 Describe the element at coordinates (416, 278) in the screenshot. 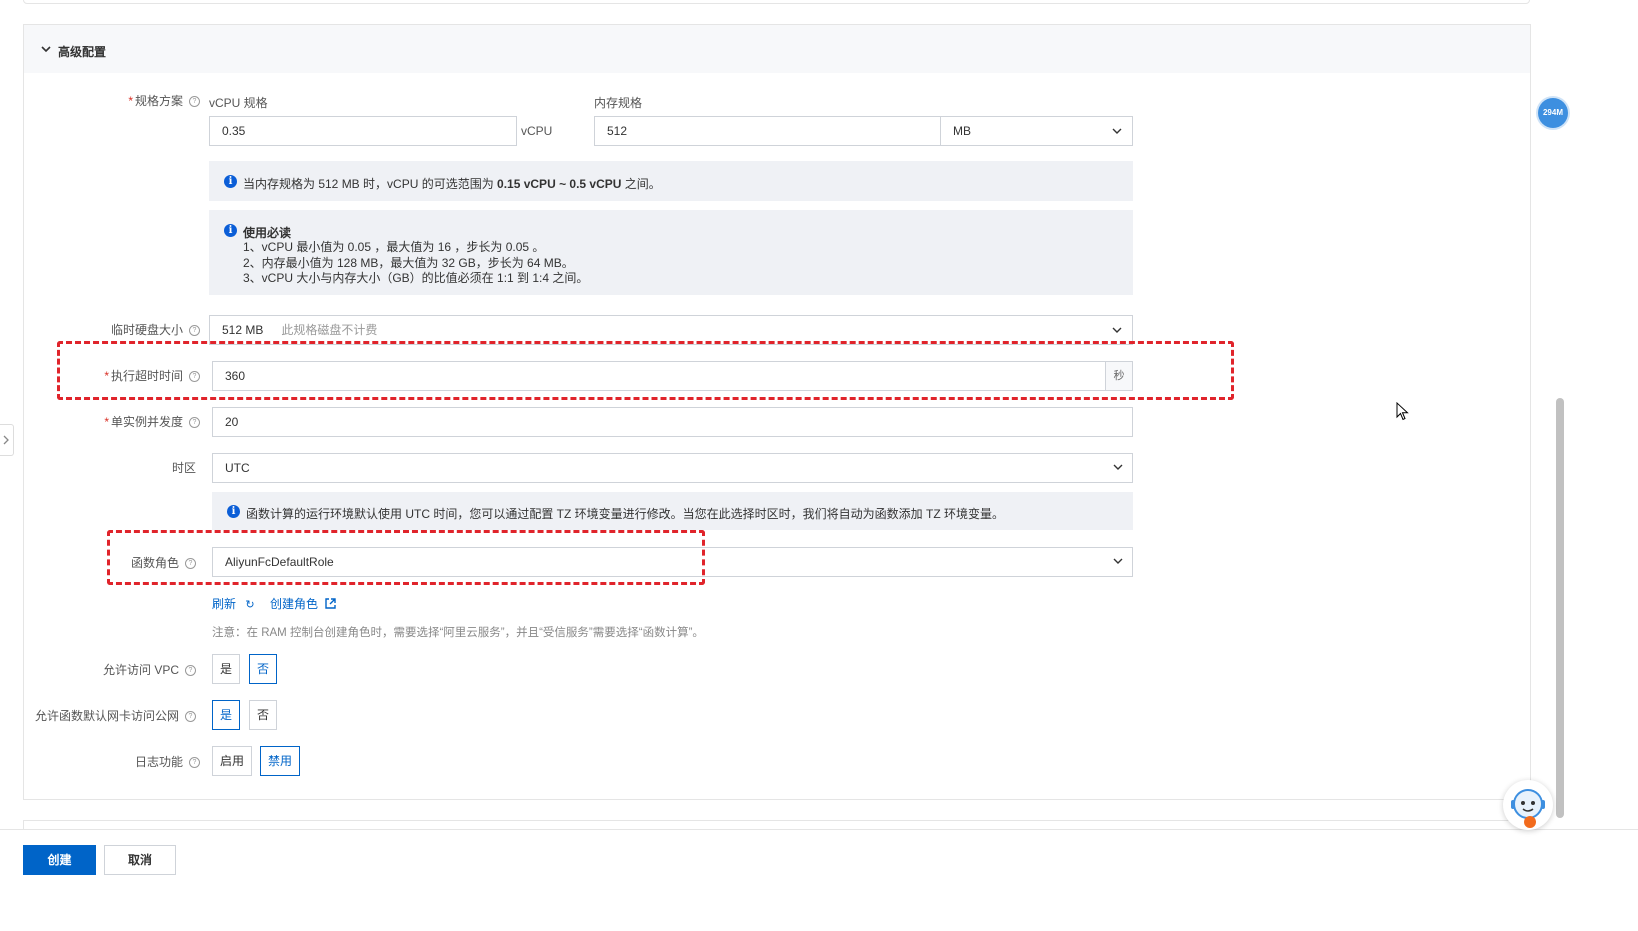

I see `usage-rule: 3、vCPU 大小与内存大小（GB）的比值必须在 1:1 到 1:4 之间。` at that location.